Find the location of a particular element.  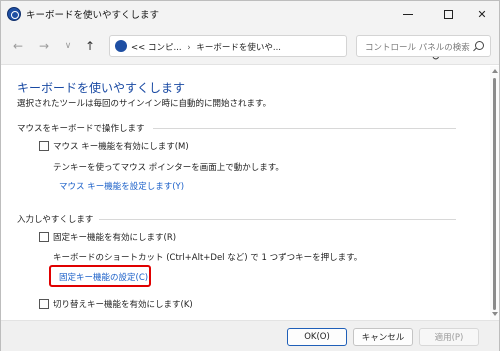

minimize-button is located at coordinates (408, 14).